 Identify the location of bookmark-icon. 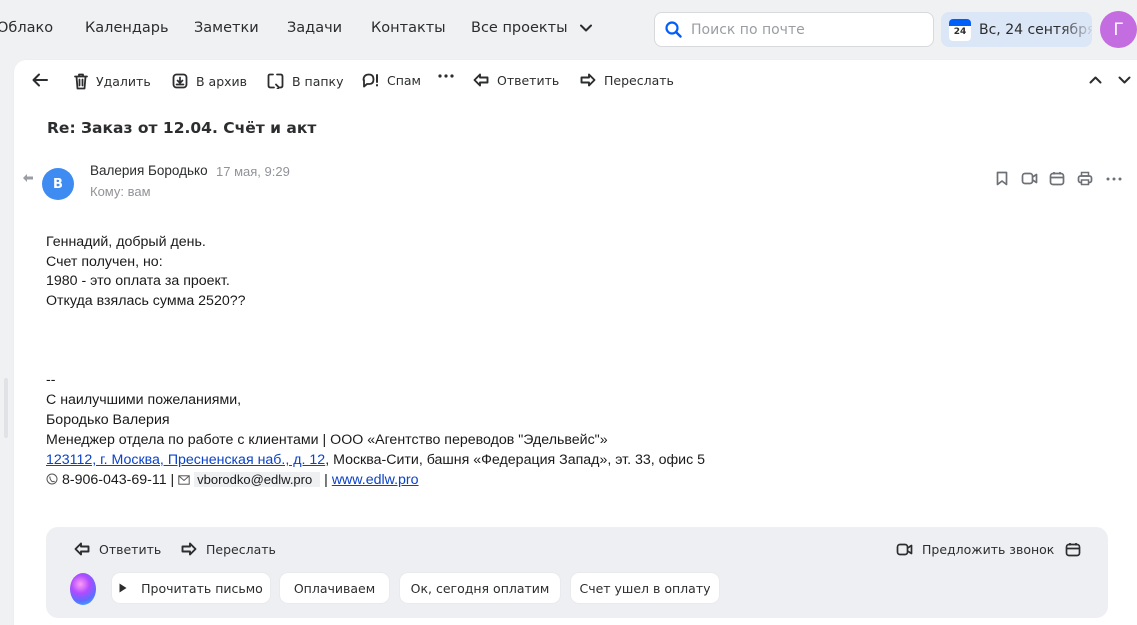
(1002, 178).